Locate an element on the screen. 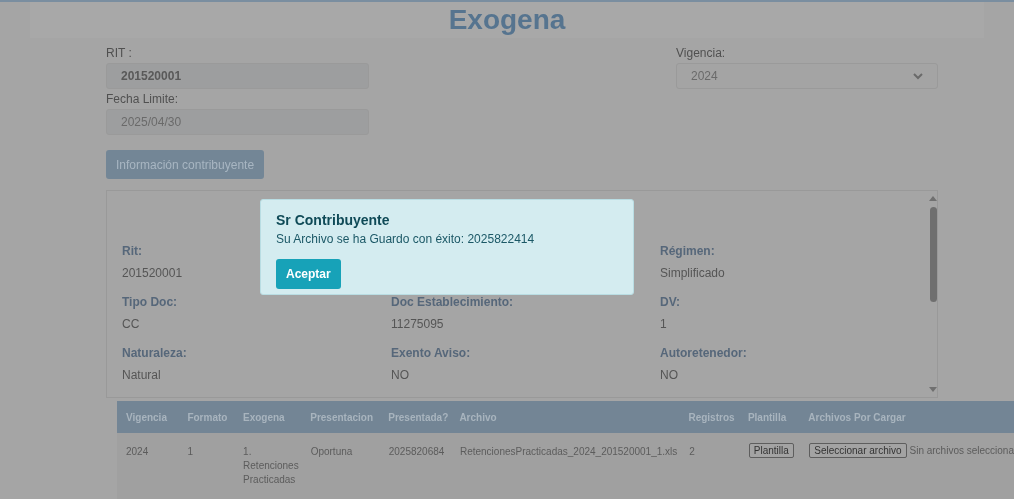  template-button: Plantilla is located at coordinates (771, 450).